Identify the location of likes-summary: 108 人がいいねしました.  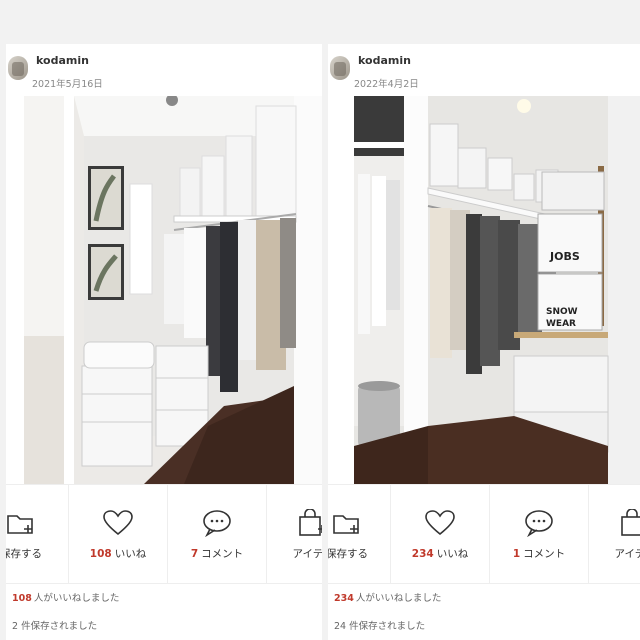
(65, 597).